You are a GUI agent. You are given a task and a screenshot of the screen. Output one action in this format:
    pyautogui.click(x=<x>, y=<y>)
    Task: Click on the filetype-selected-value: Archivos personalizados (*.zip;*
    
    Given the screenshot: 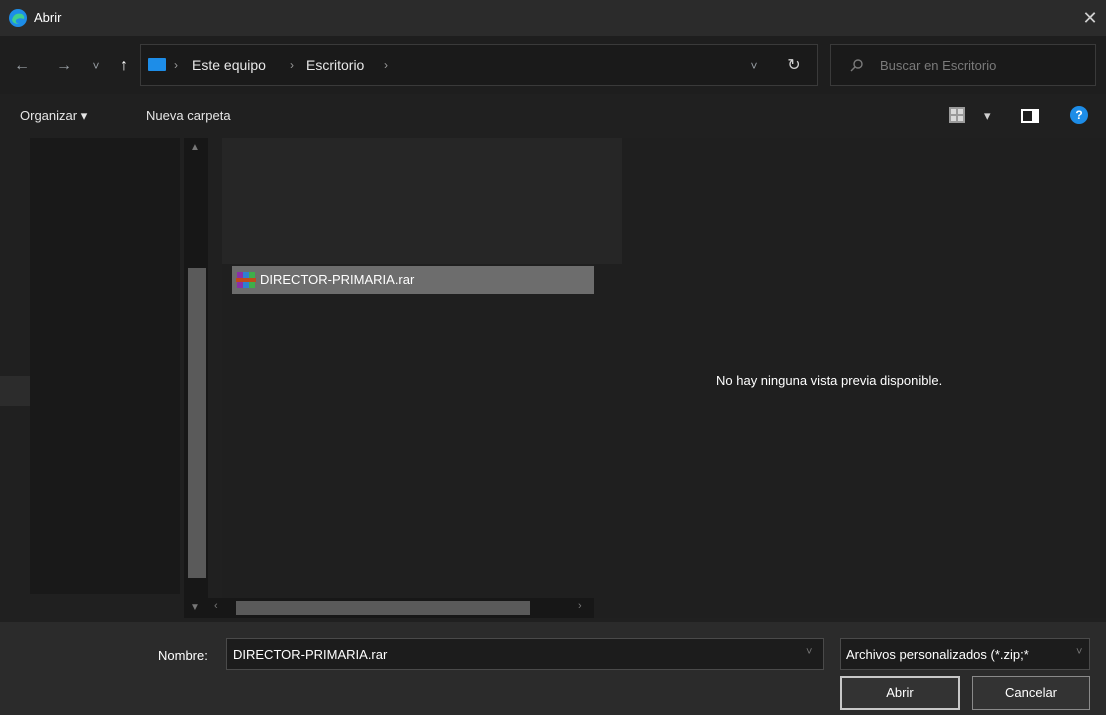 What is the action you would take?
    pyautogui.click(x=937, y=654)
    